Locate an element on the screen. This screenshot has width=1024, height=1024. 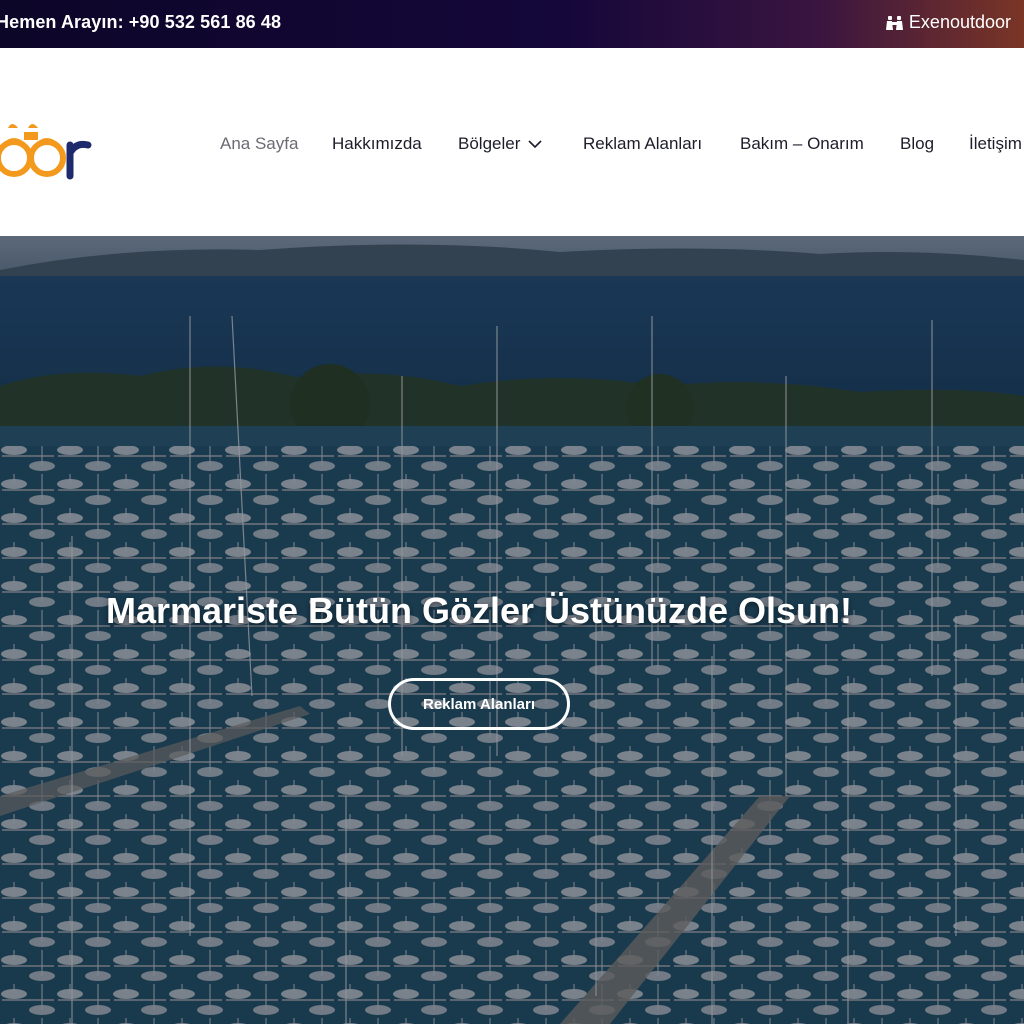
nav-label: Ana Sayfa is located at coordinates (259, 143).